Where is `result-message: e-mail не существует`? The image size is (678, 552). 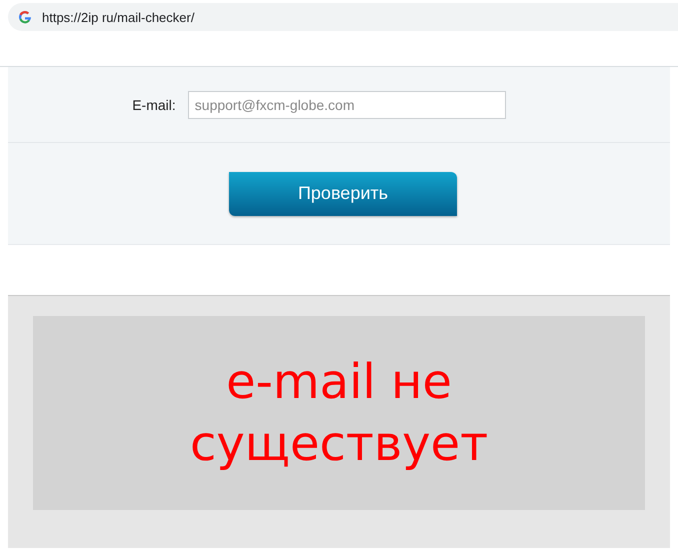
result-message: e-mail не существует is located at coordinates (339, 413).